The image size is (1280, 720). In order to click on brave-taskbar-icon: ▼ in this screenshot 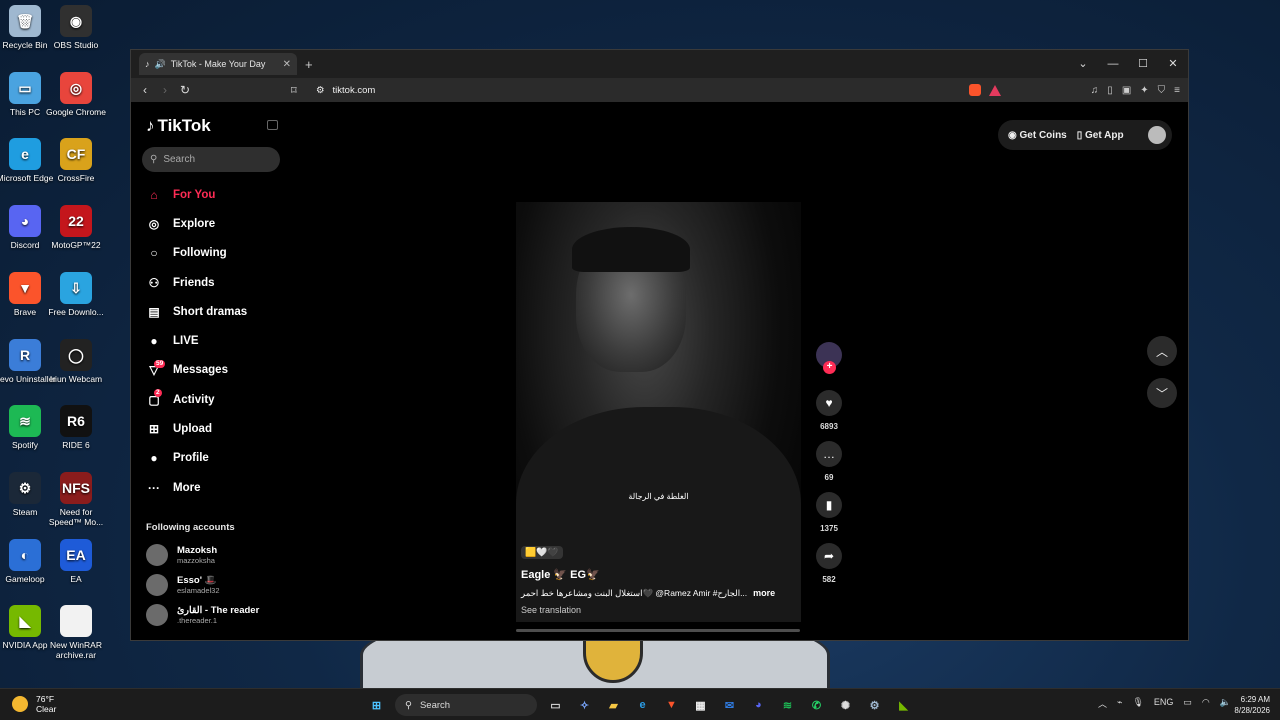, I will do `click(671, 705)`.